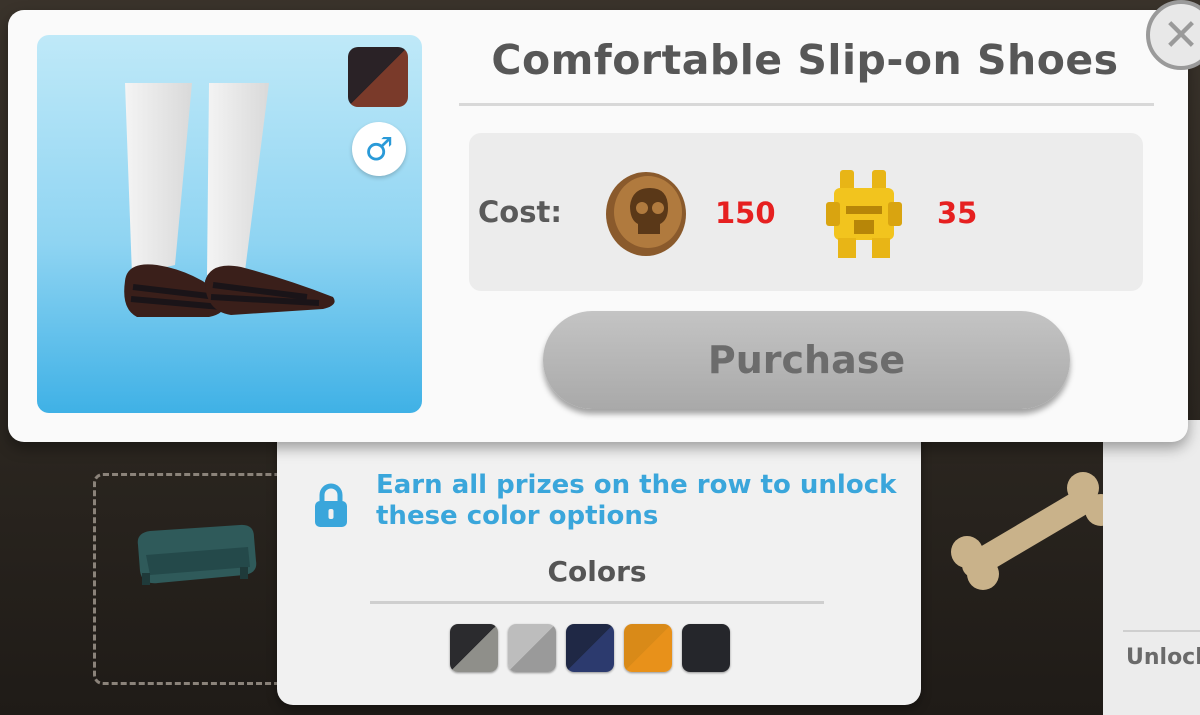  What do you see at coordinates (646, 214) in the screenshot?
I see `skull-coin-icon` at bounding box center [646, 214].